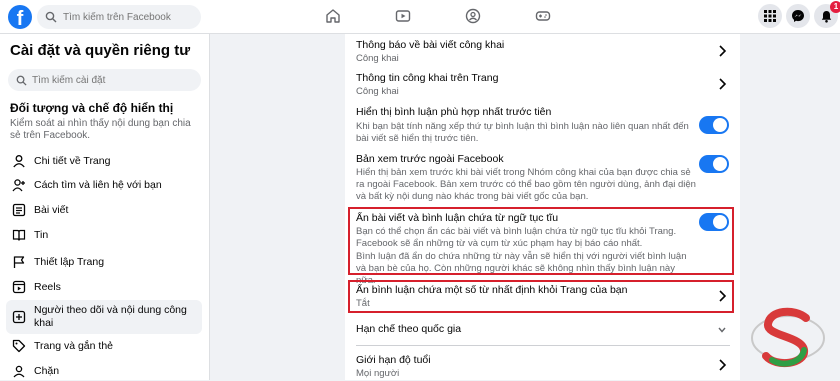 The width and height of the screenshot is (840, 381). What do you see at coordinates (47, 370) in the screenshot?
I see `sidebar-item-label: Chặn` at bounding box center [47, 370].